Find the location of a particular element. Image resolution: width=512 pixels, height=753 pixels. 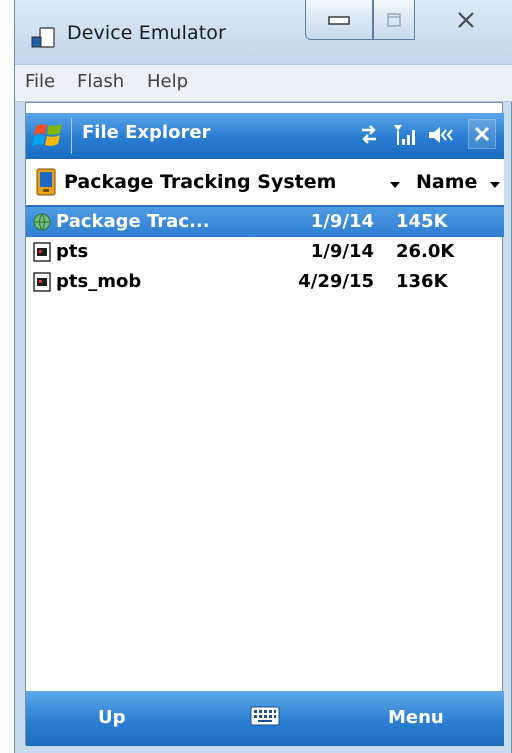

minimize-button is located at coordinates (339, 20).